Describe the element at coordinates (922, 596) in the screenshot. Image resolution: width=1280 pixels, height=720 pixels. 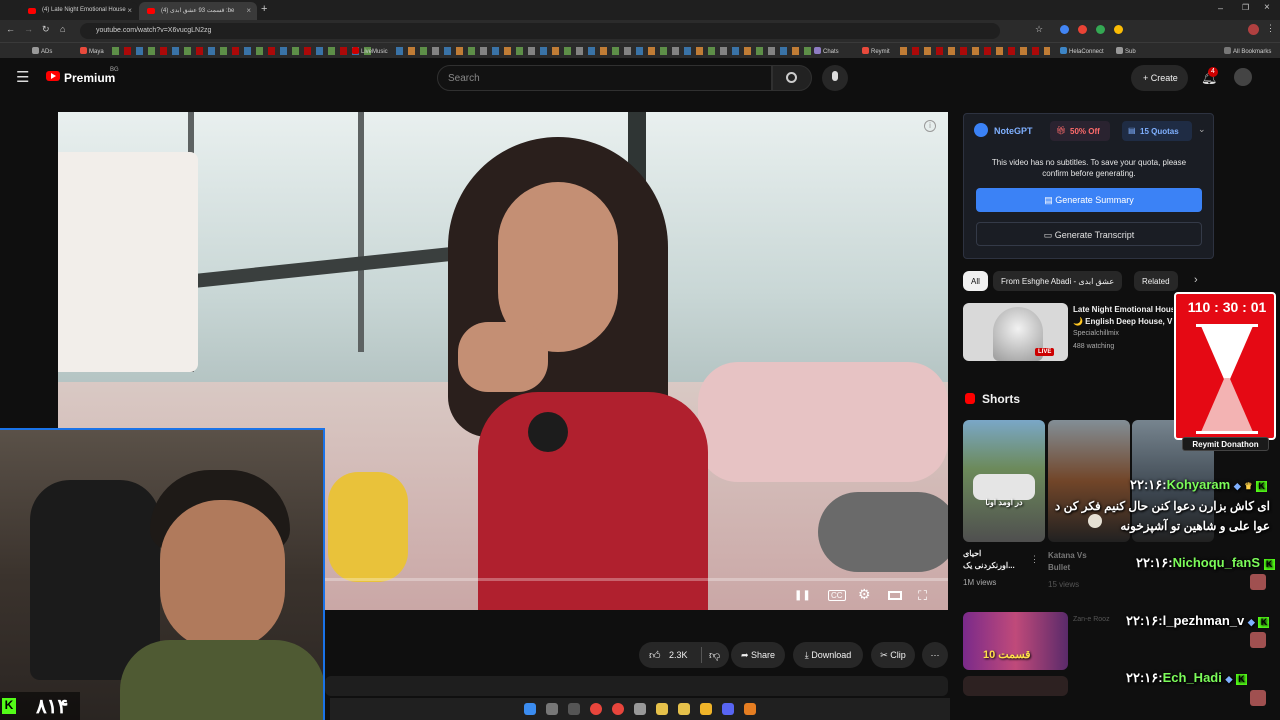
I see `fullscreen-icon: ⛶` at that location.